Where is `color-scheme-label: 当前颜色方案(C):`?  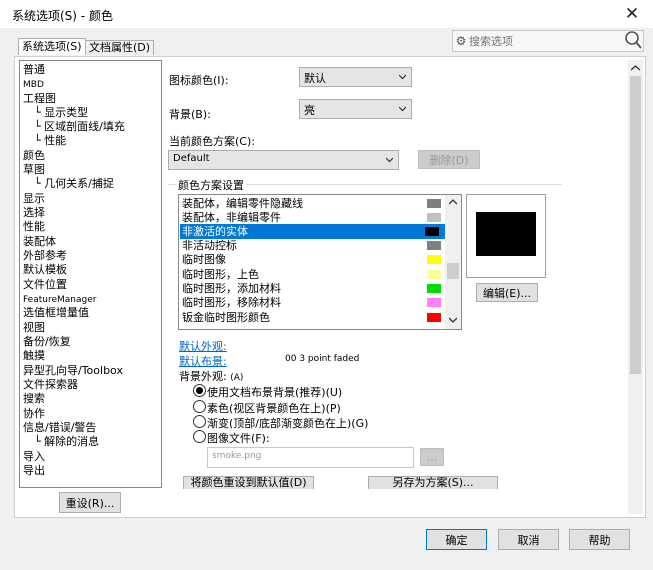 color-scheme-label: 当前颜色方案(C): is located at coordinates (212, 141).